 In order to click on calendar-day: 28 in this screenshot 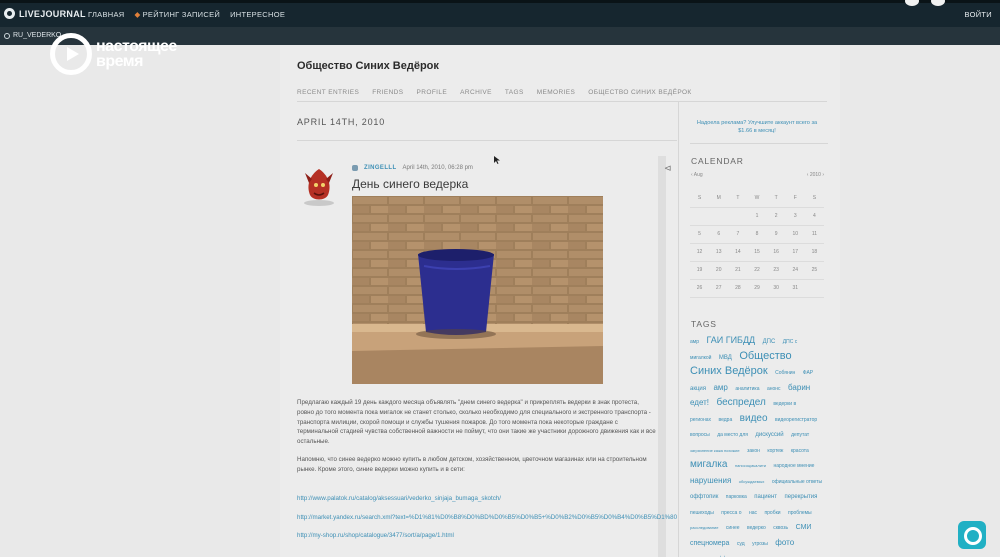, I will do `click(738, 288)`.